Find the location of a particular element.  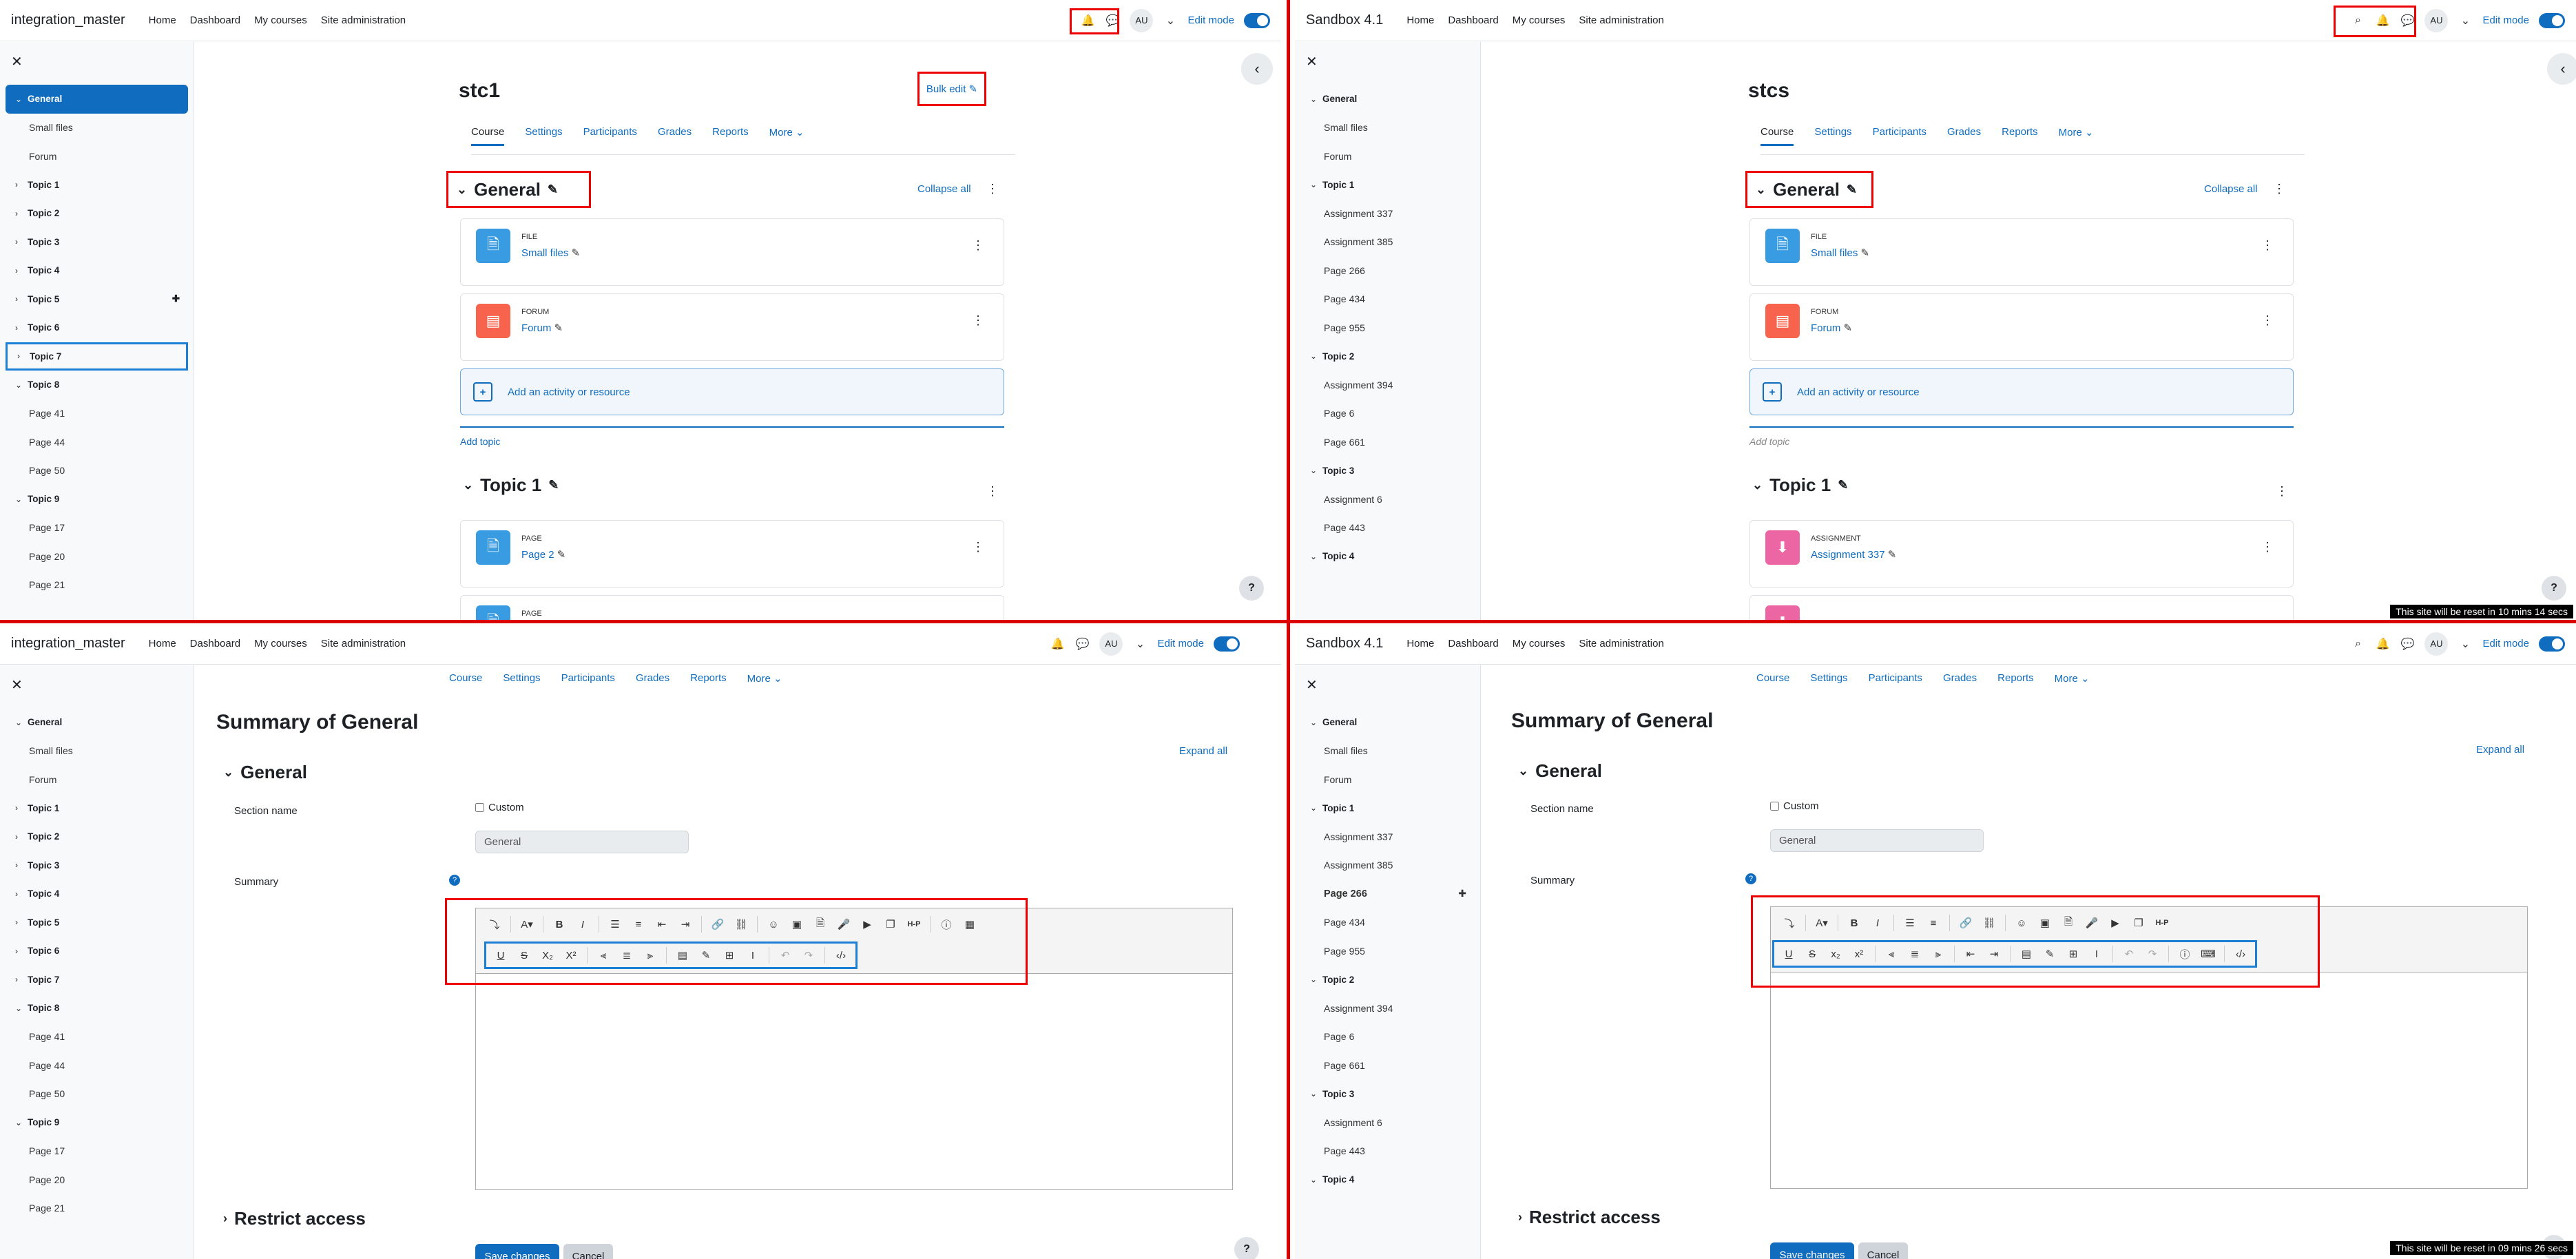

section-header-topic-1: ⌄ Topic 1 ✎ is located at coordinates (511, 485).